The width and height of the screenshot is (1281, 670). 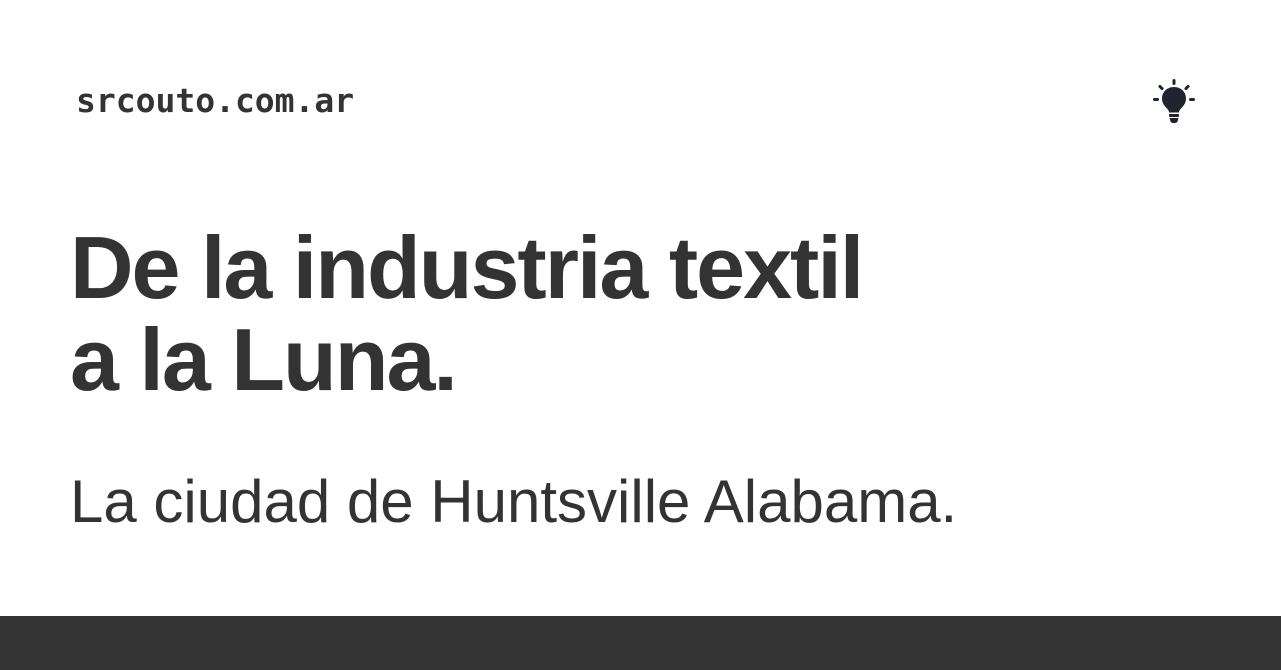 I want to click on theme-toggle-button, so click(x=1174, y=102).